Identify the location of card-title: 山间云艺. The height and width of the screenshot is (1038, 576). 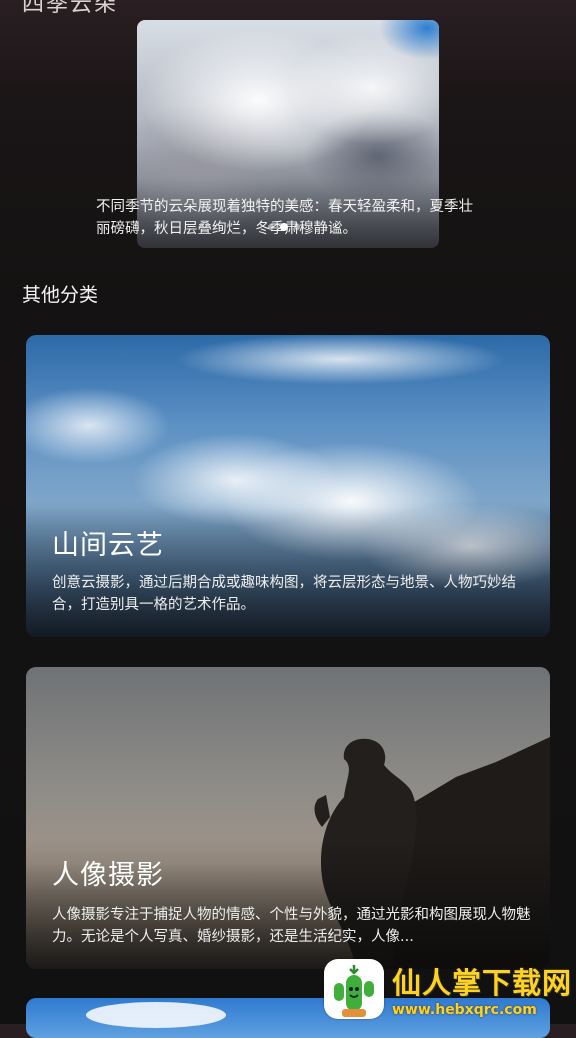
(108, 545).